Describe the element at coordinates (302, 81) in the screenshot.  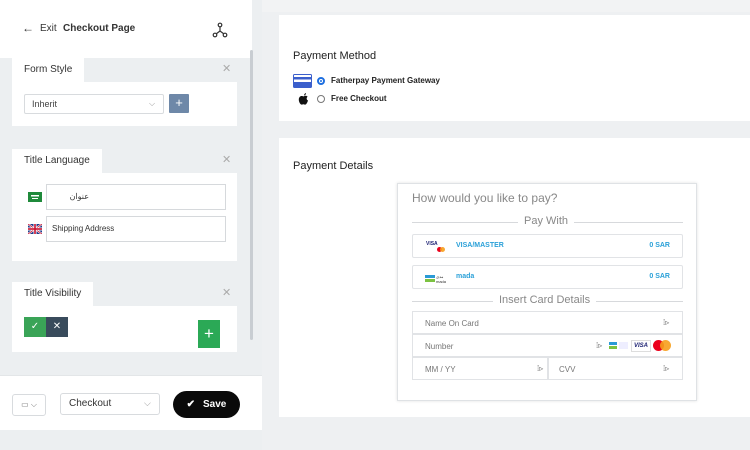
I see `credit-card-icon` at that location.